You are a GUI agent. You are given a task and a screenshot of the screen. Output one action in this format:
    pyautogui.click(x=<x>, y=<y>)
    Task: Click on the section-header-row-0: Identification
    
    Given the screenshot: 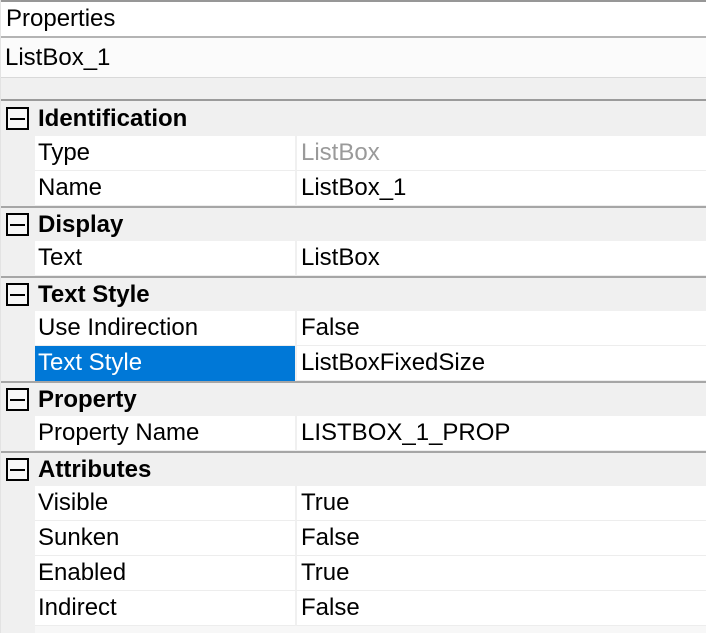 What is the action you would take?
    pyautogui.click(x=353, y=118)
    